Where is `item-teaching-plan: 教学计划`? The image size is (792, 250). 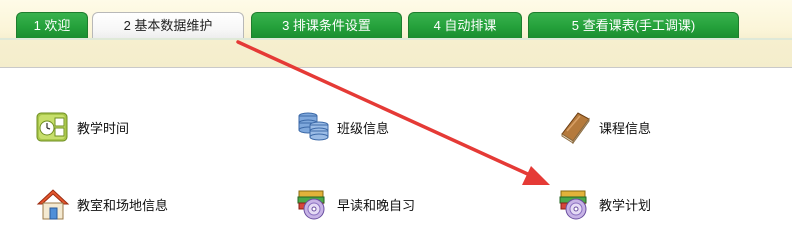
item-teaching-plan: 教学计划 is located at coordinates (604, 204).